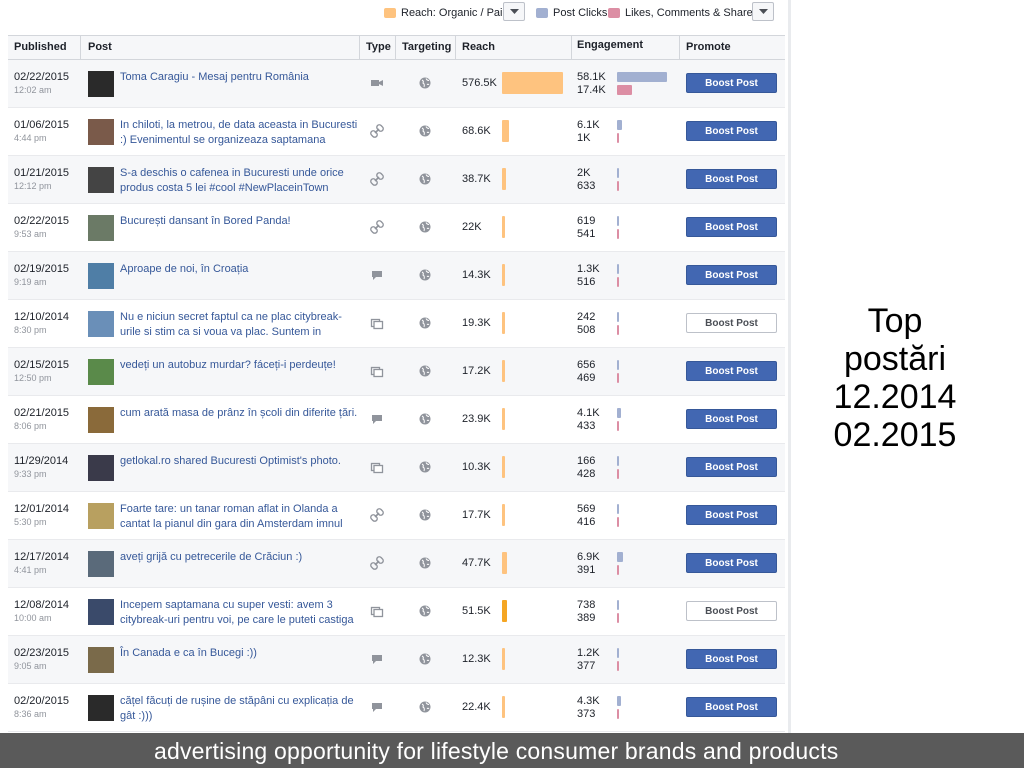 This screenshot has height=768, width=1024. Describe the element at coordinates (683, 13) in the screenshot. I see `legend-likes: Likes, Comments & Shares` at that location.